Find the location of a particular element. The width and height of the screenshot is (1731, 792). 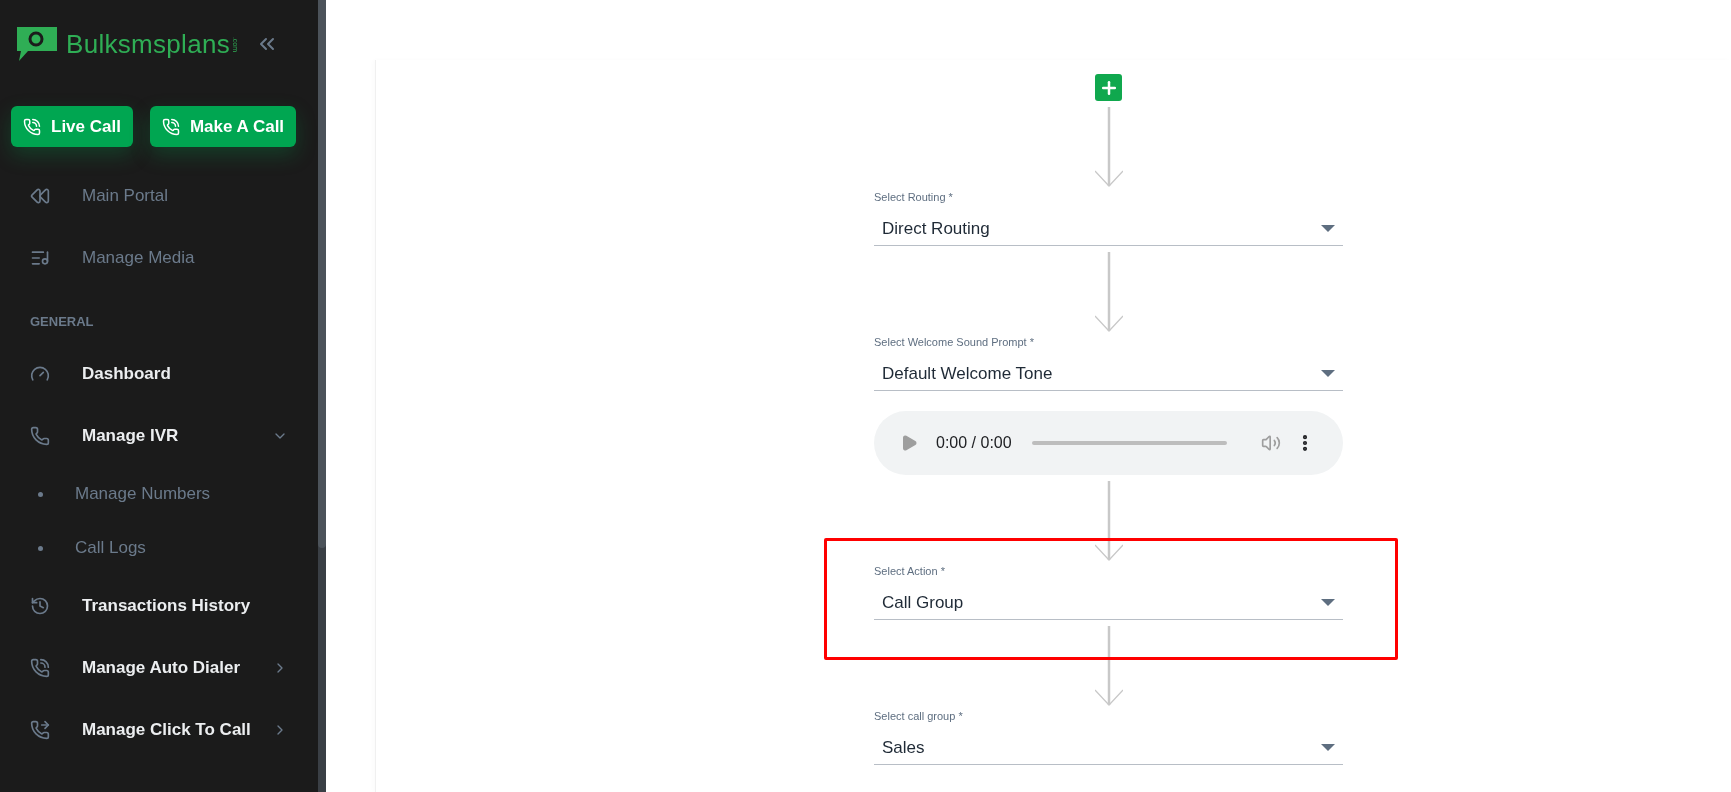

audio-player: 0:00 / 0:00 is located at coordinates (1108, 443).